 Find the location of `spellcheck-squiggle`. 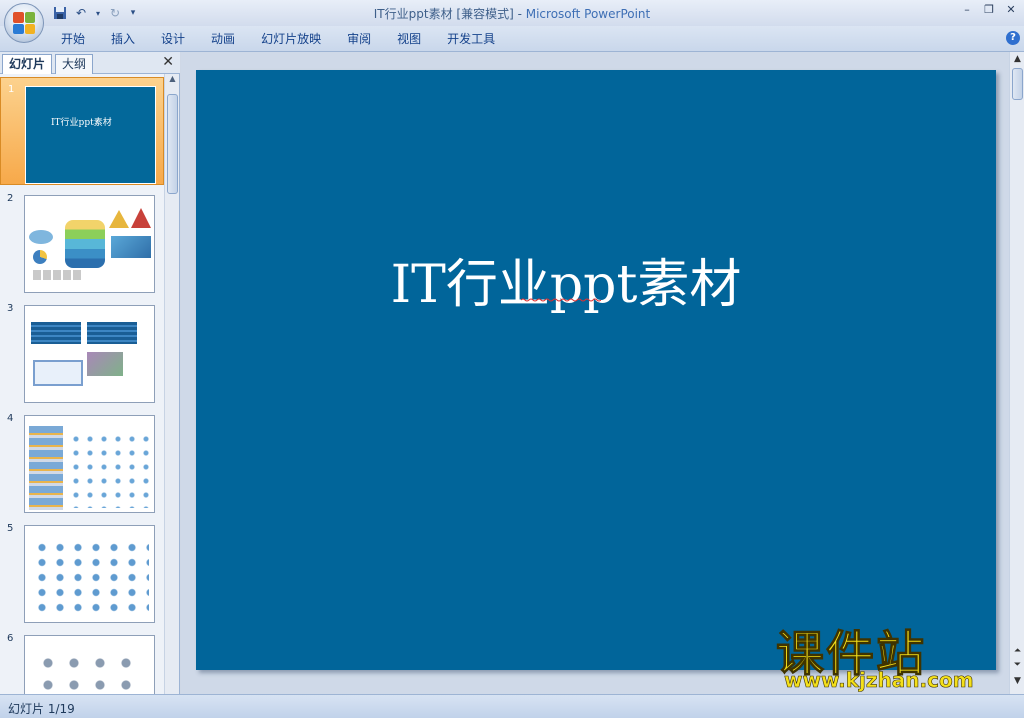

spellcheck-squiggle is located at coordinates (561, 300).